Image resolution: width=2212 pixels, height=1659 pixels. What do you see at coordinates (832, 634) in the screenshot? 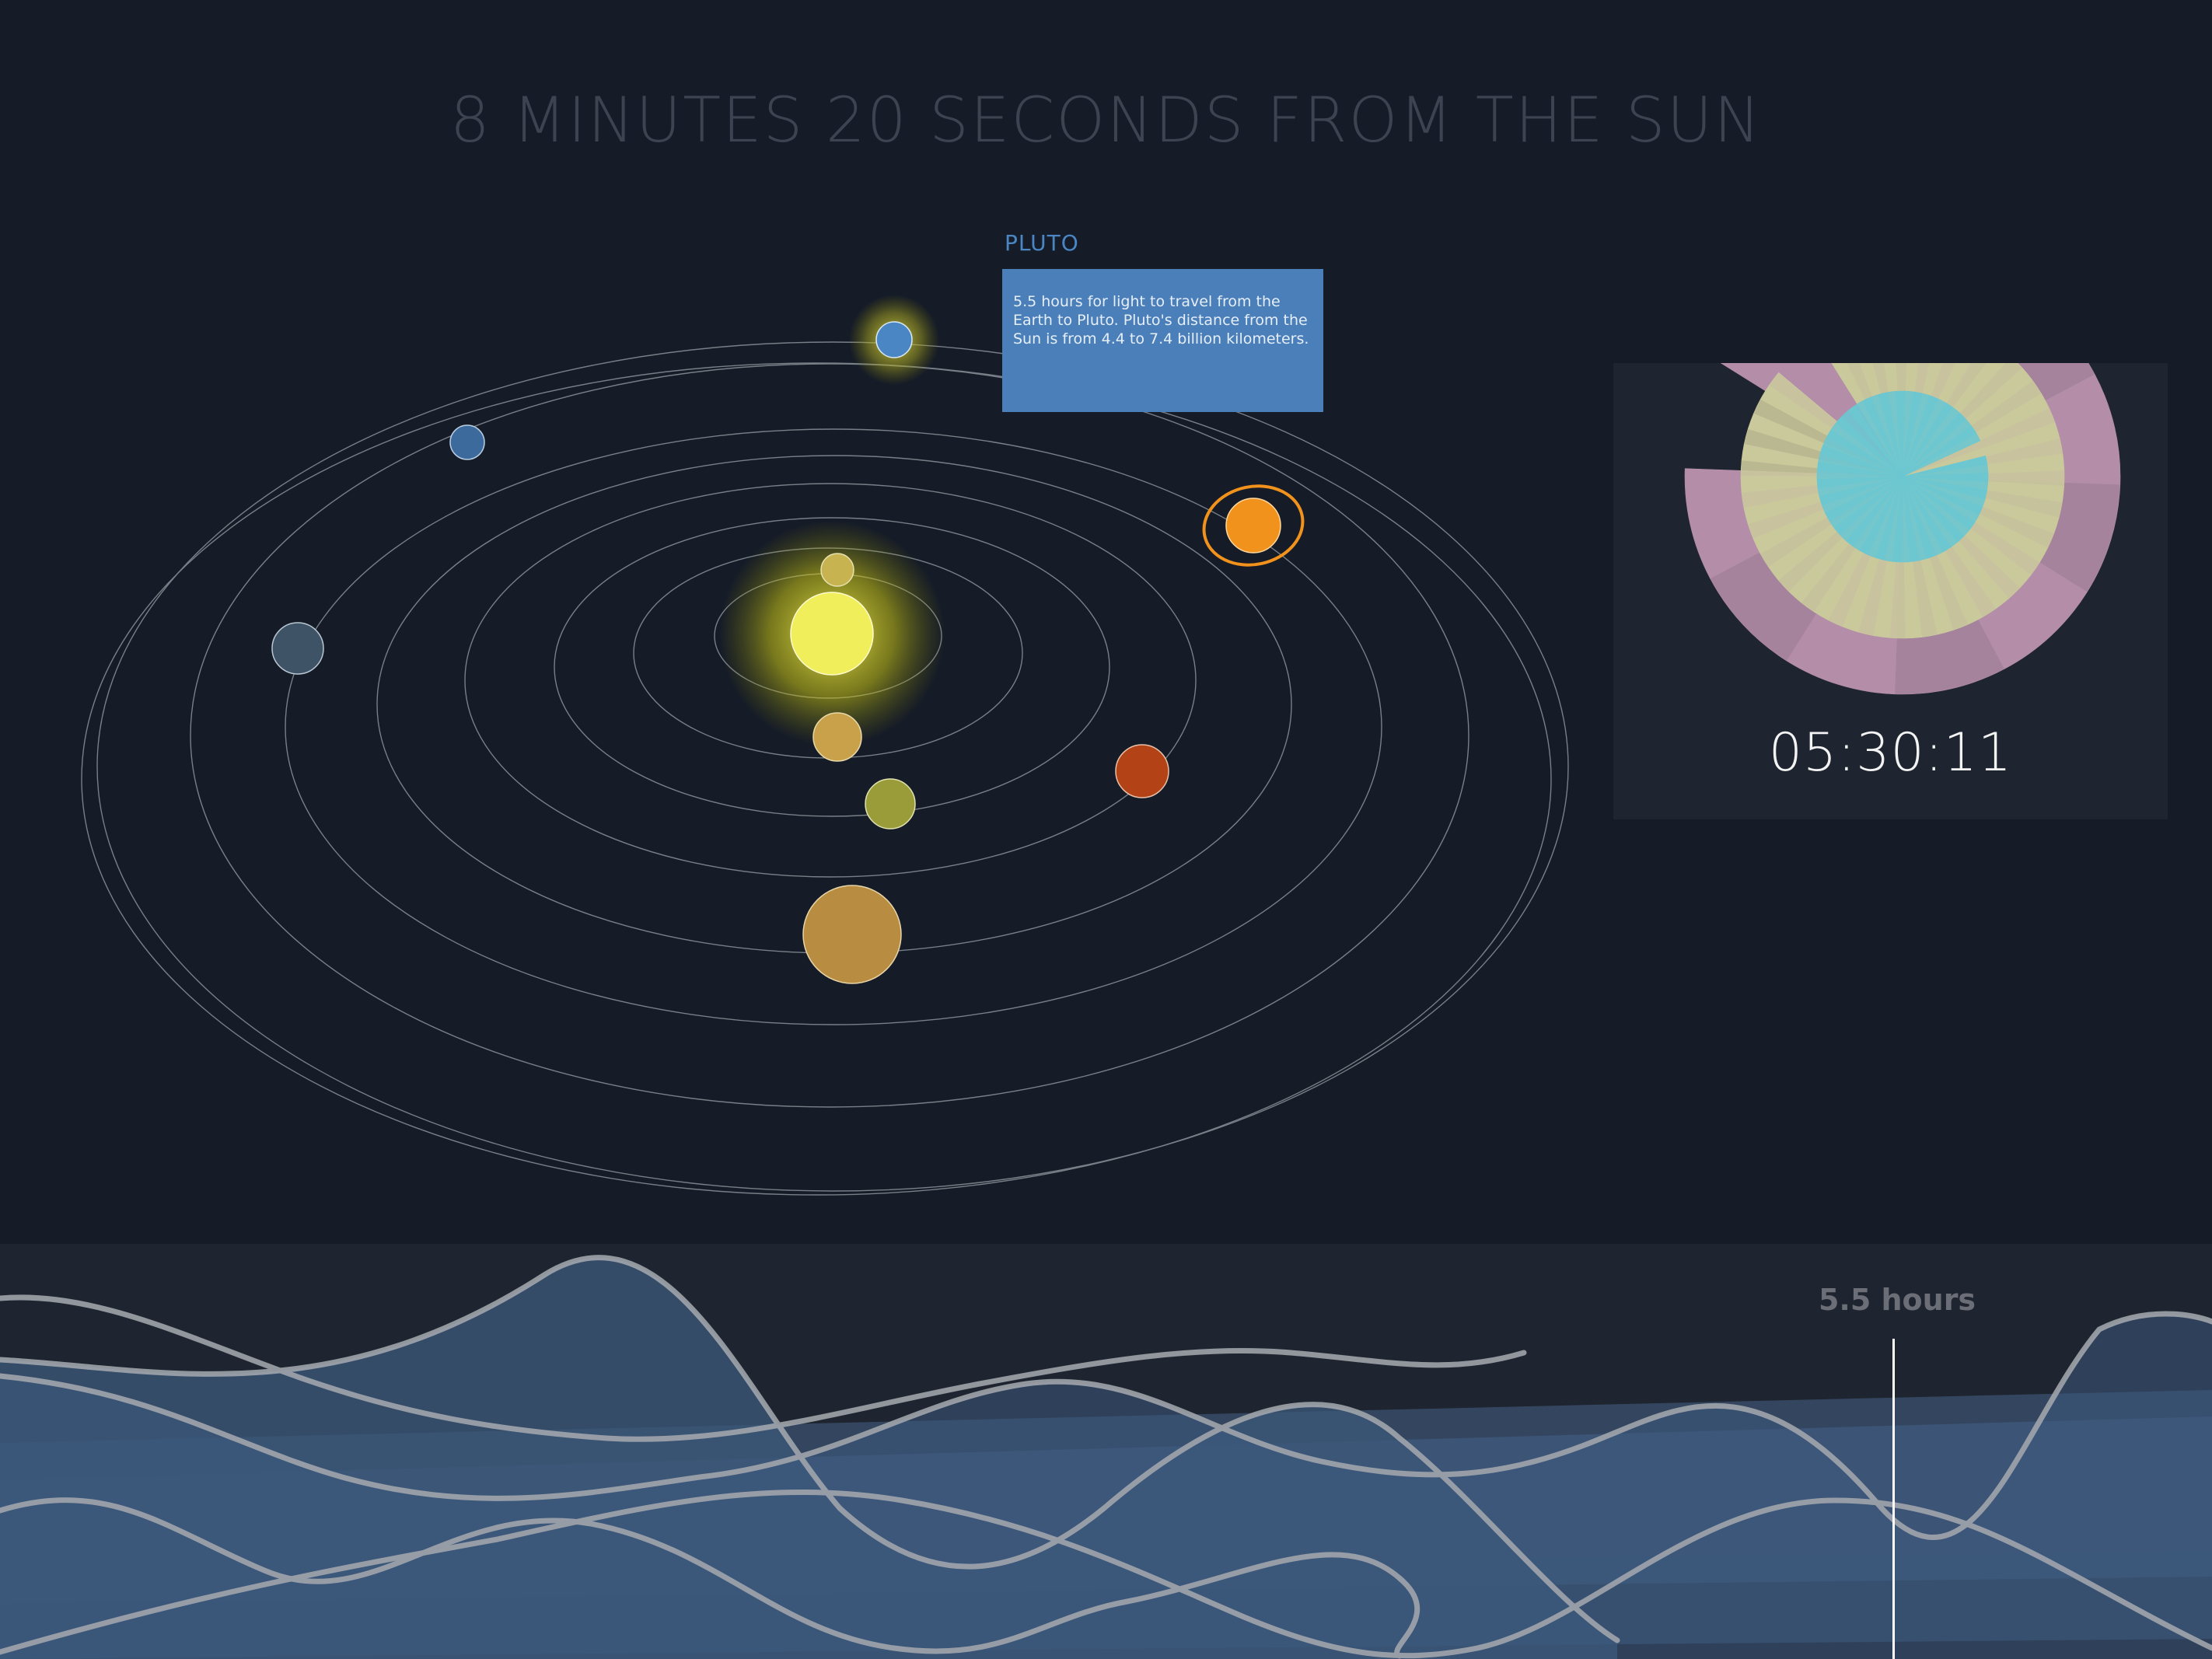
I see `sun` at bounding box center [832, 634].